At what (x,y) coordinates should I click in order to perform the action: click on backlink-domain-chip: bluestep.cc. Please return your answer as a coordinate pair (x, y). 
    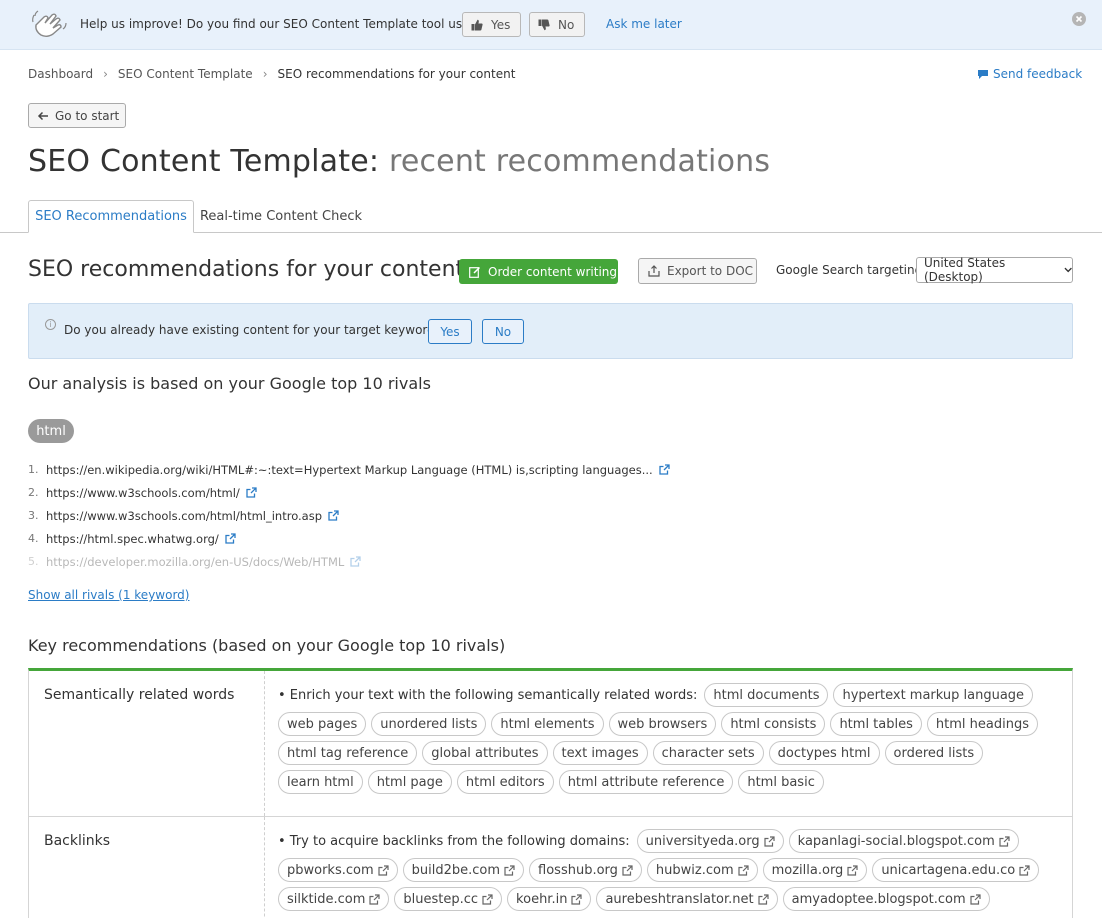
    Looking at the image, I should click on (448, 899).